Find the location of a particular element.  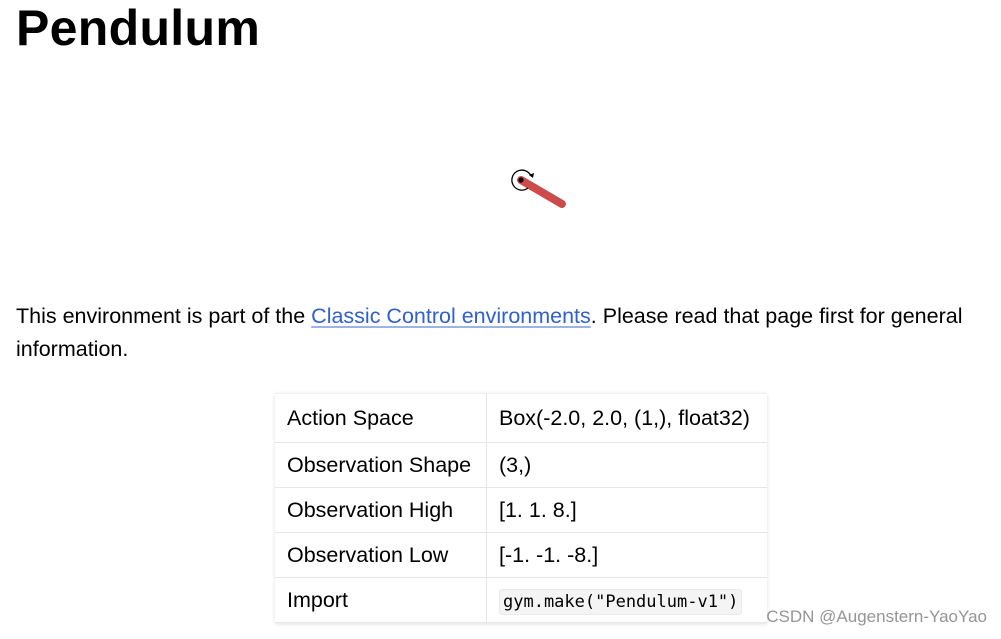

table-row: Observation High [1. 1. 8.] is located at coordinates (521, 510).